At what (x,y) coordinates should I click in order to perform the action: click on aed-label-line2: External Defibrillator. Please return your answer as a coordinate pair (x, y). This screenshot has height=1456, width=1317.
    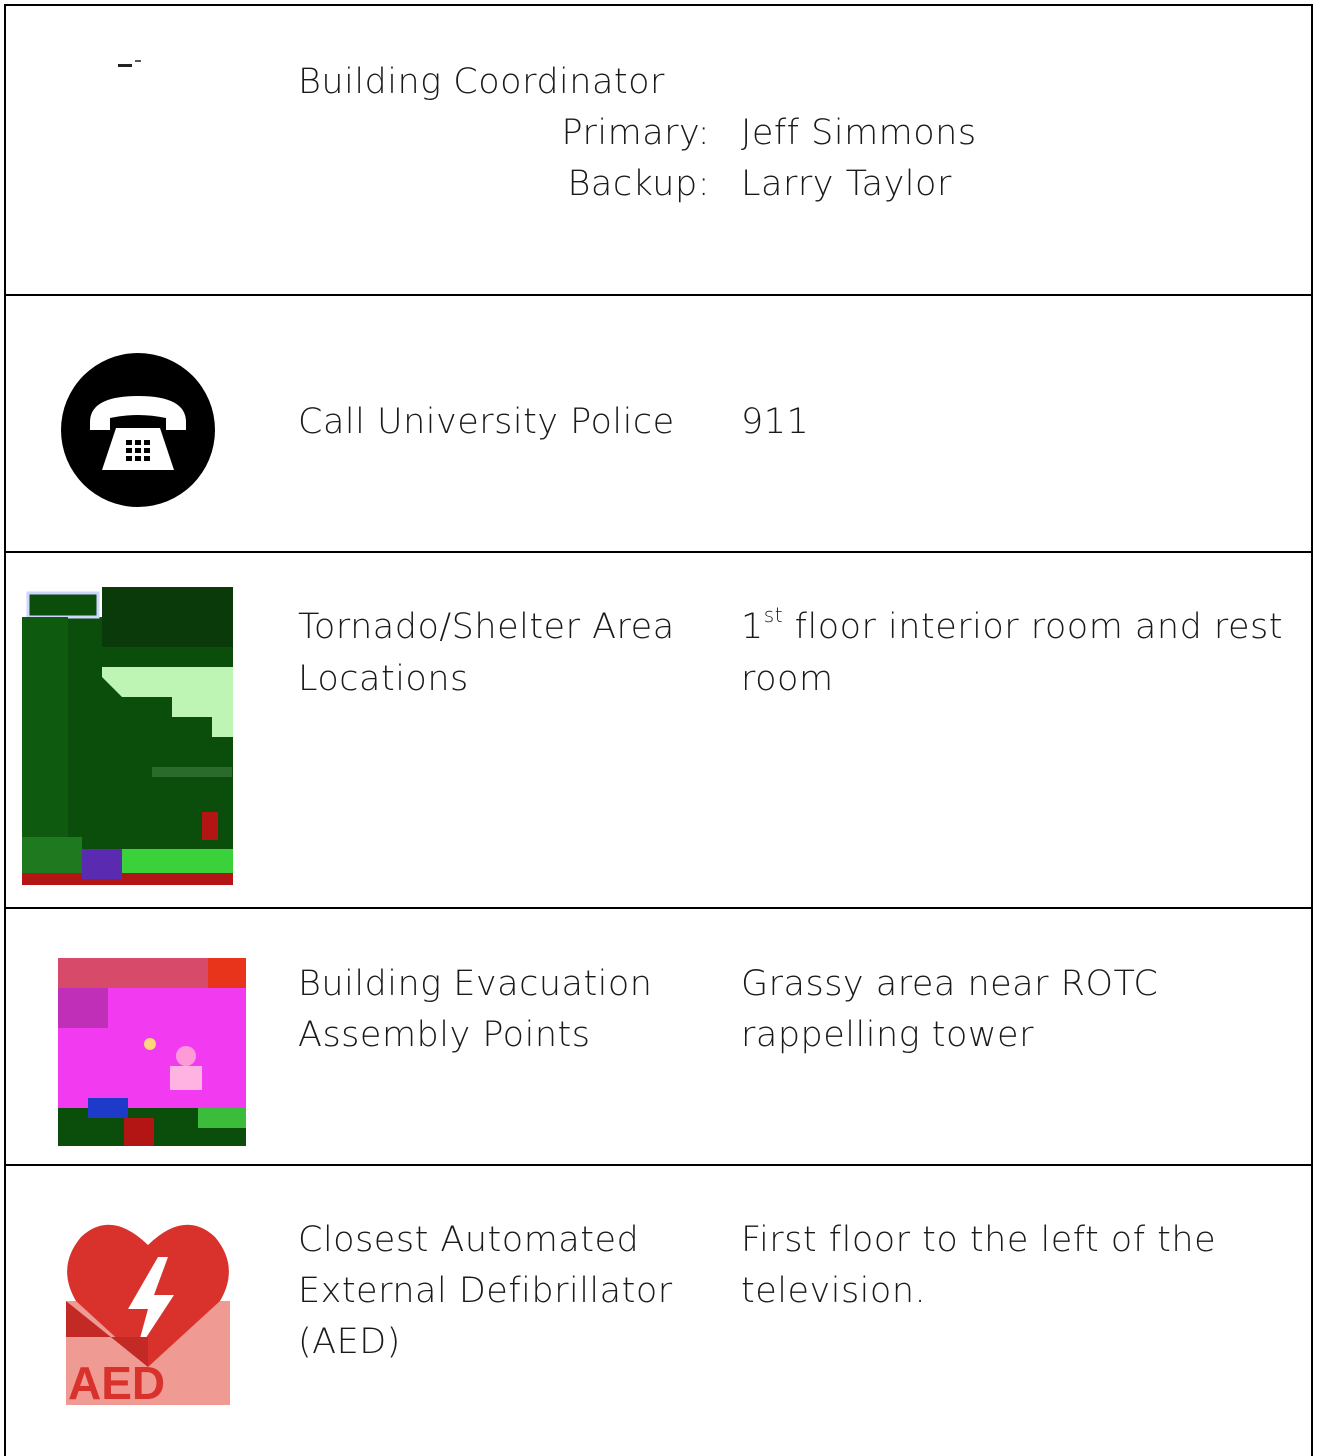
    Looking at the image, I should click on (485, 1291).